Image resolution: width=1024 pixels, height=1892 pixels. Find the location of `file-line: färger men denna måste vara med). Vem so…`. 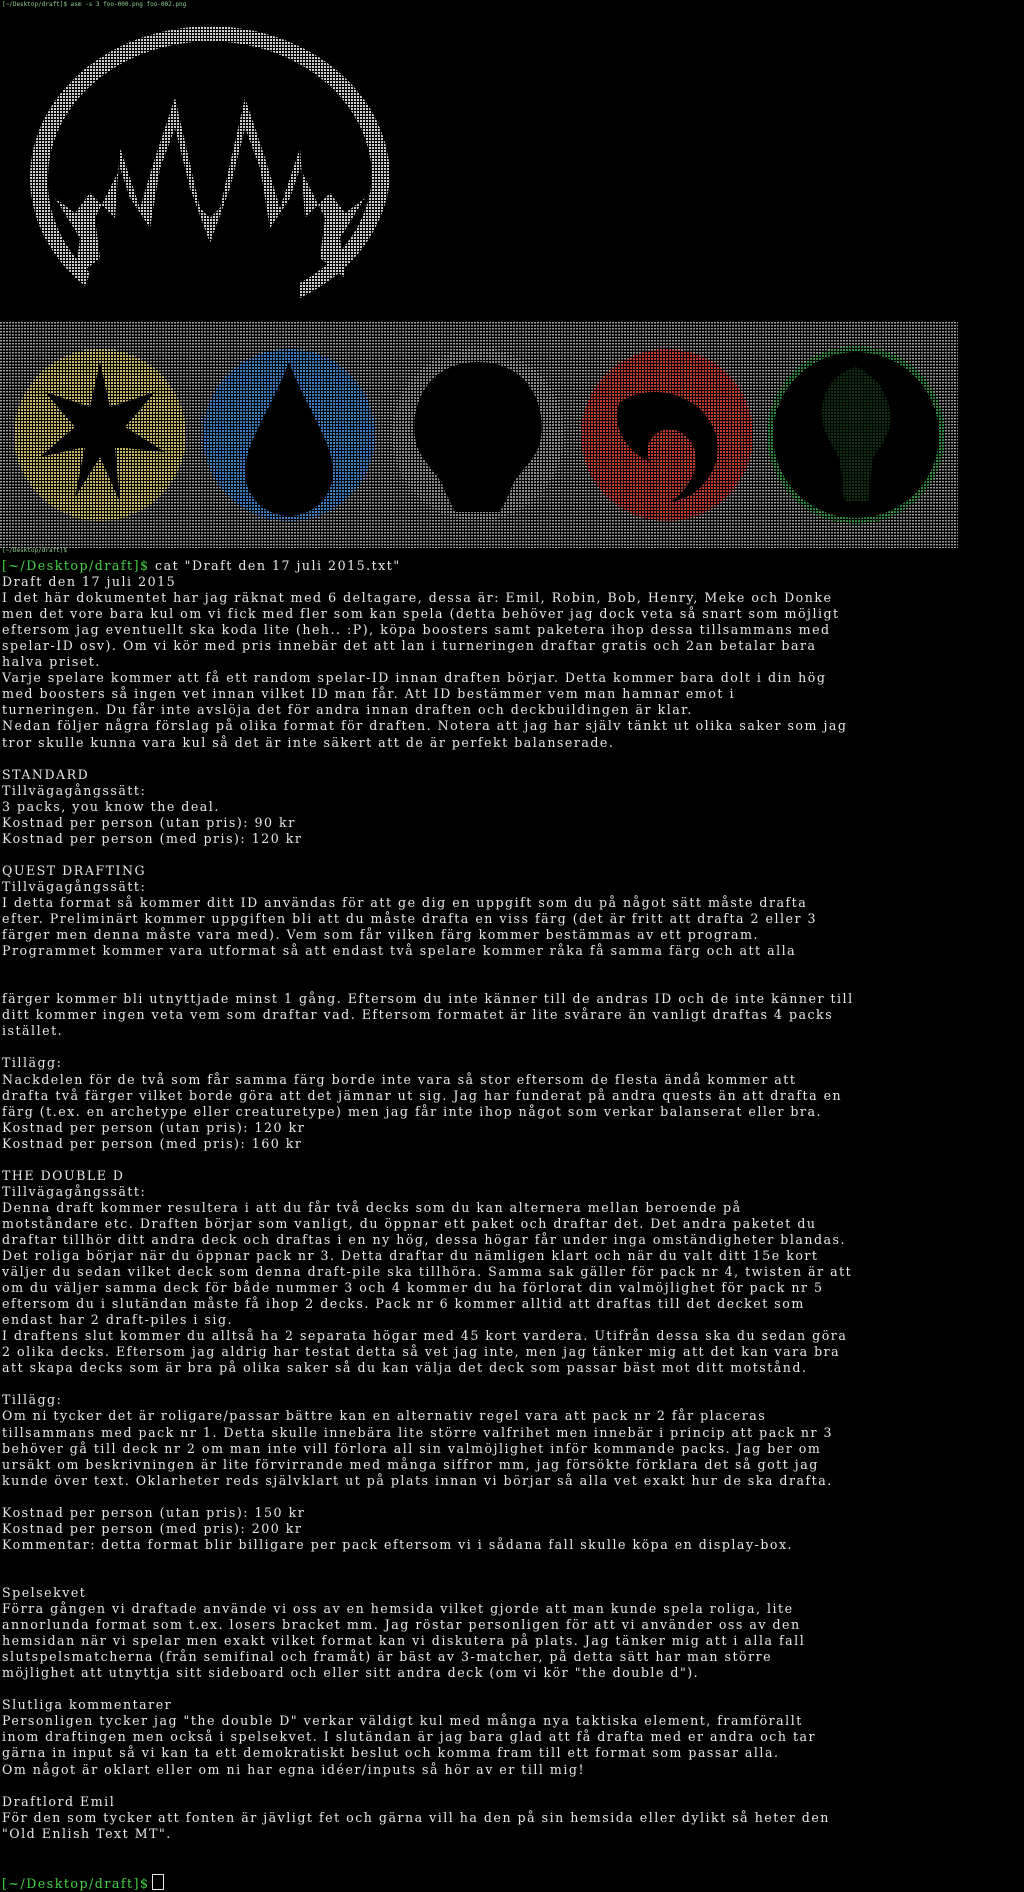

file-line: färger men denna måste vara med). Vem so… is located at coordinates (380, 935).